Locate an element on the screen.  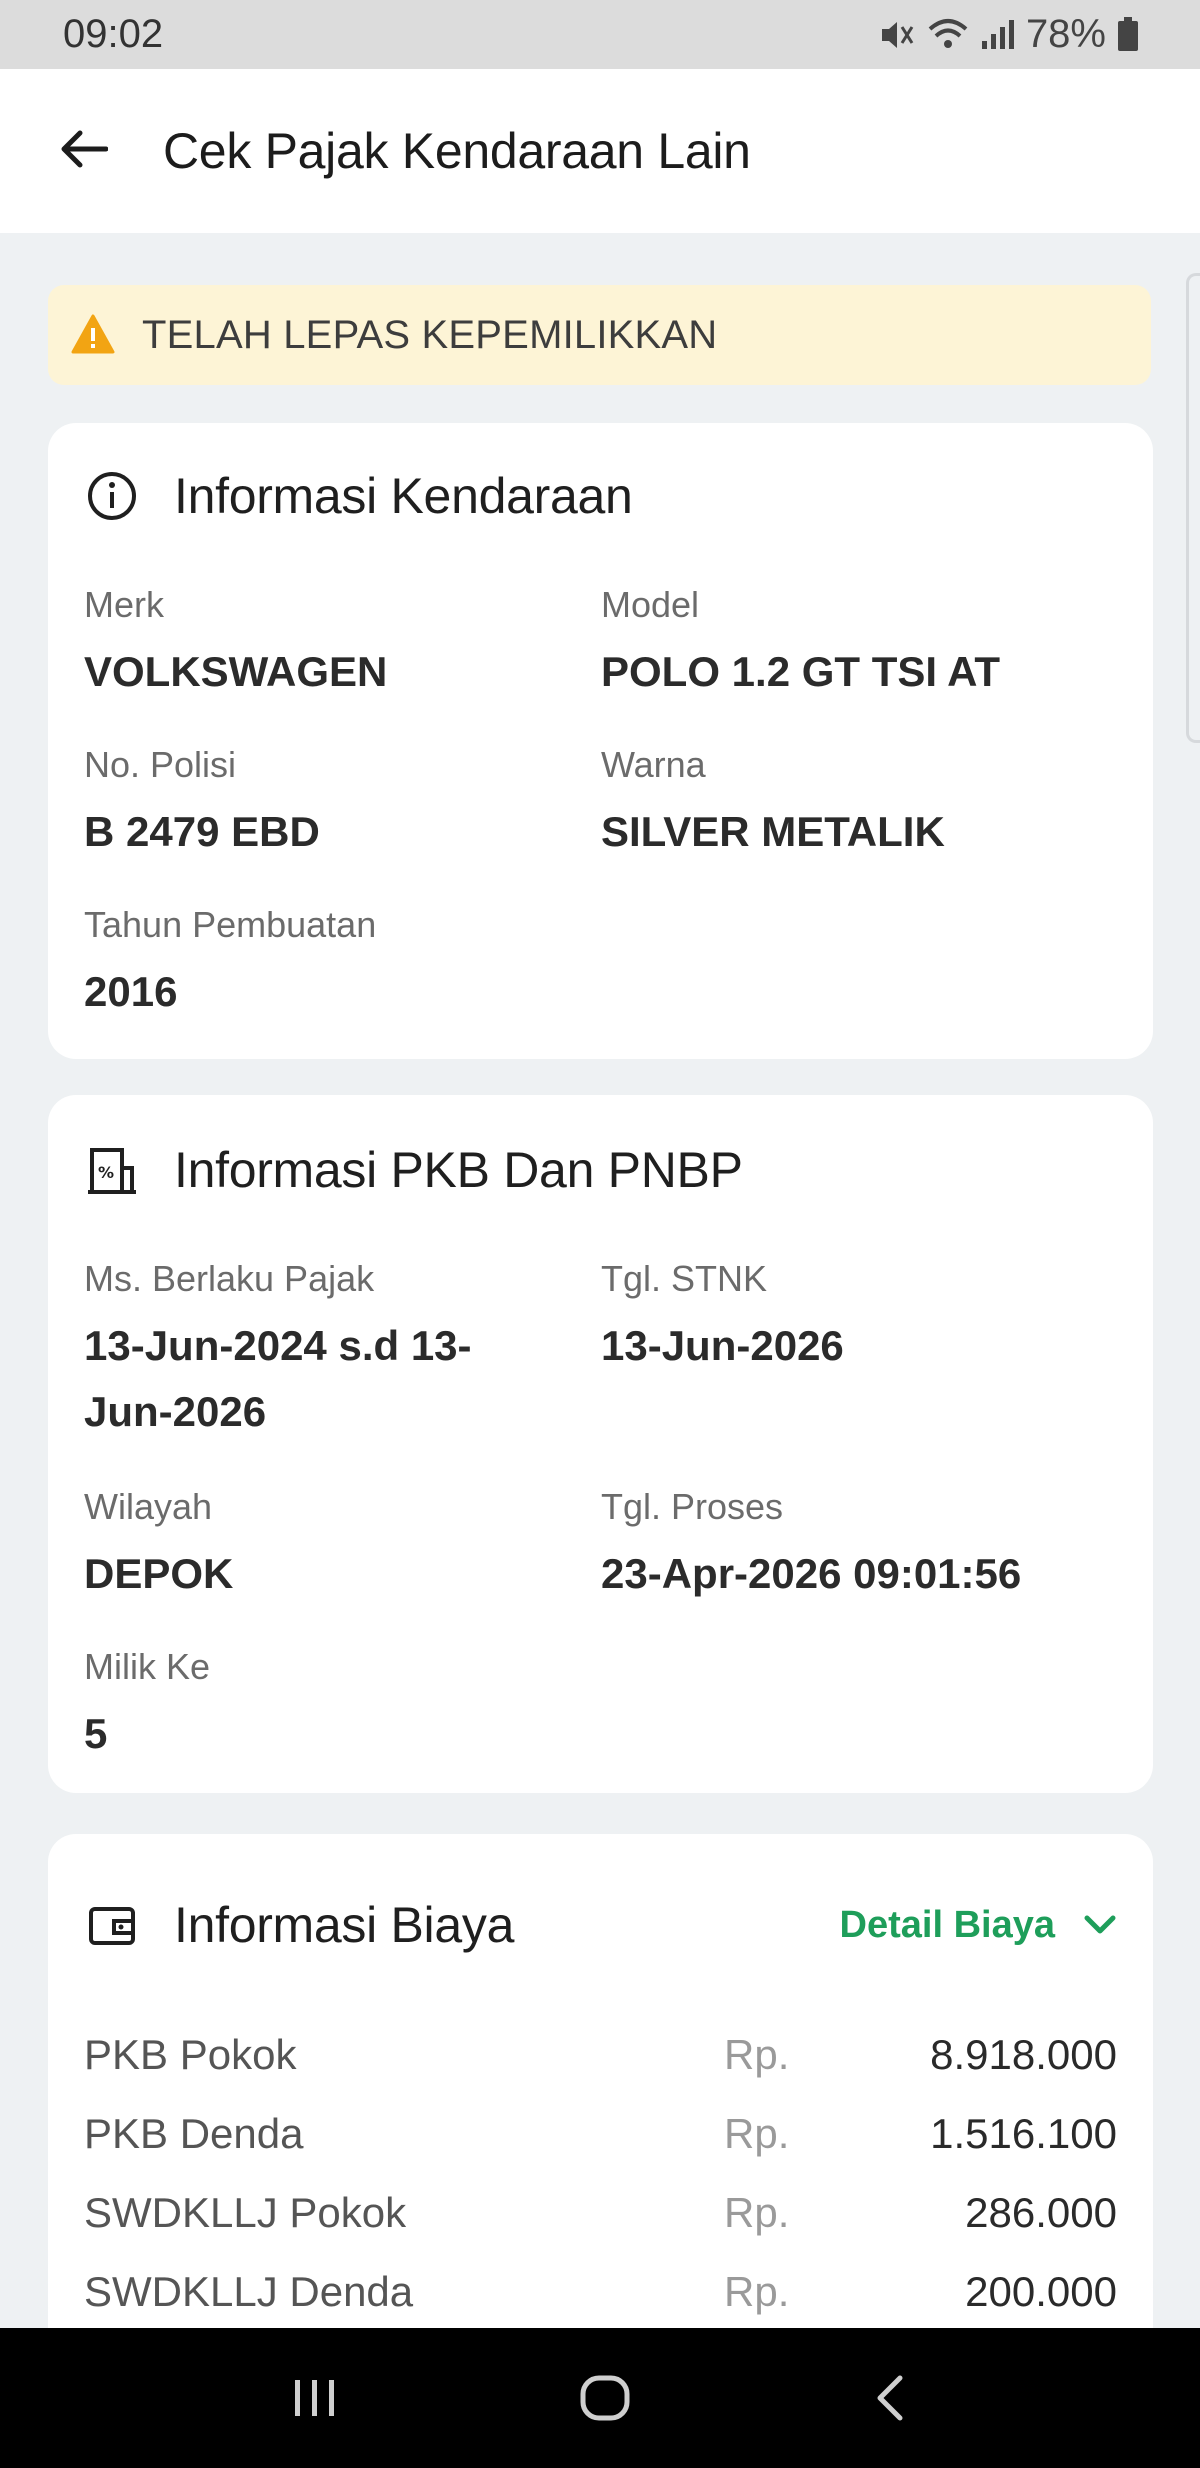
field-label: Merk is located at coordinates (124, 604).